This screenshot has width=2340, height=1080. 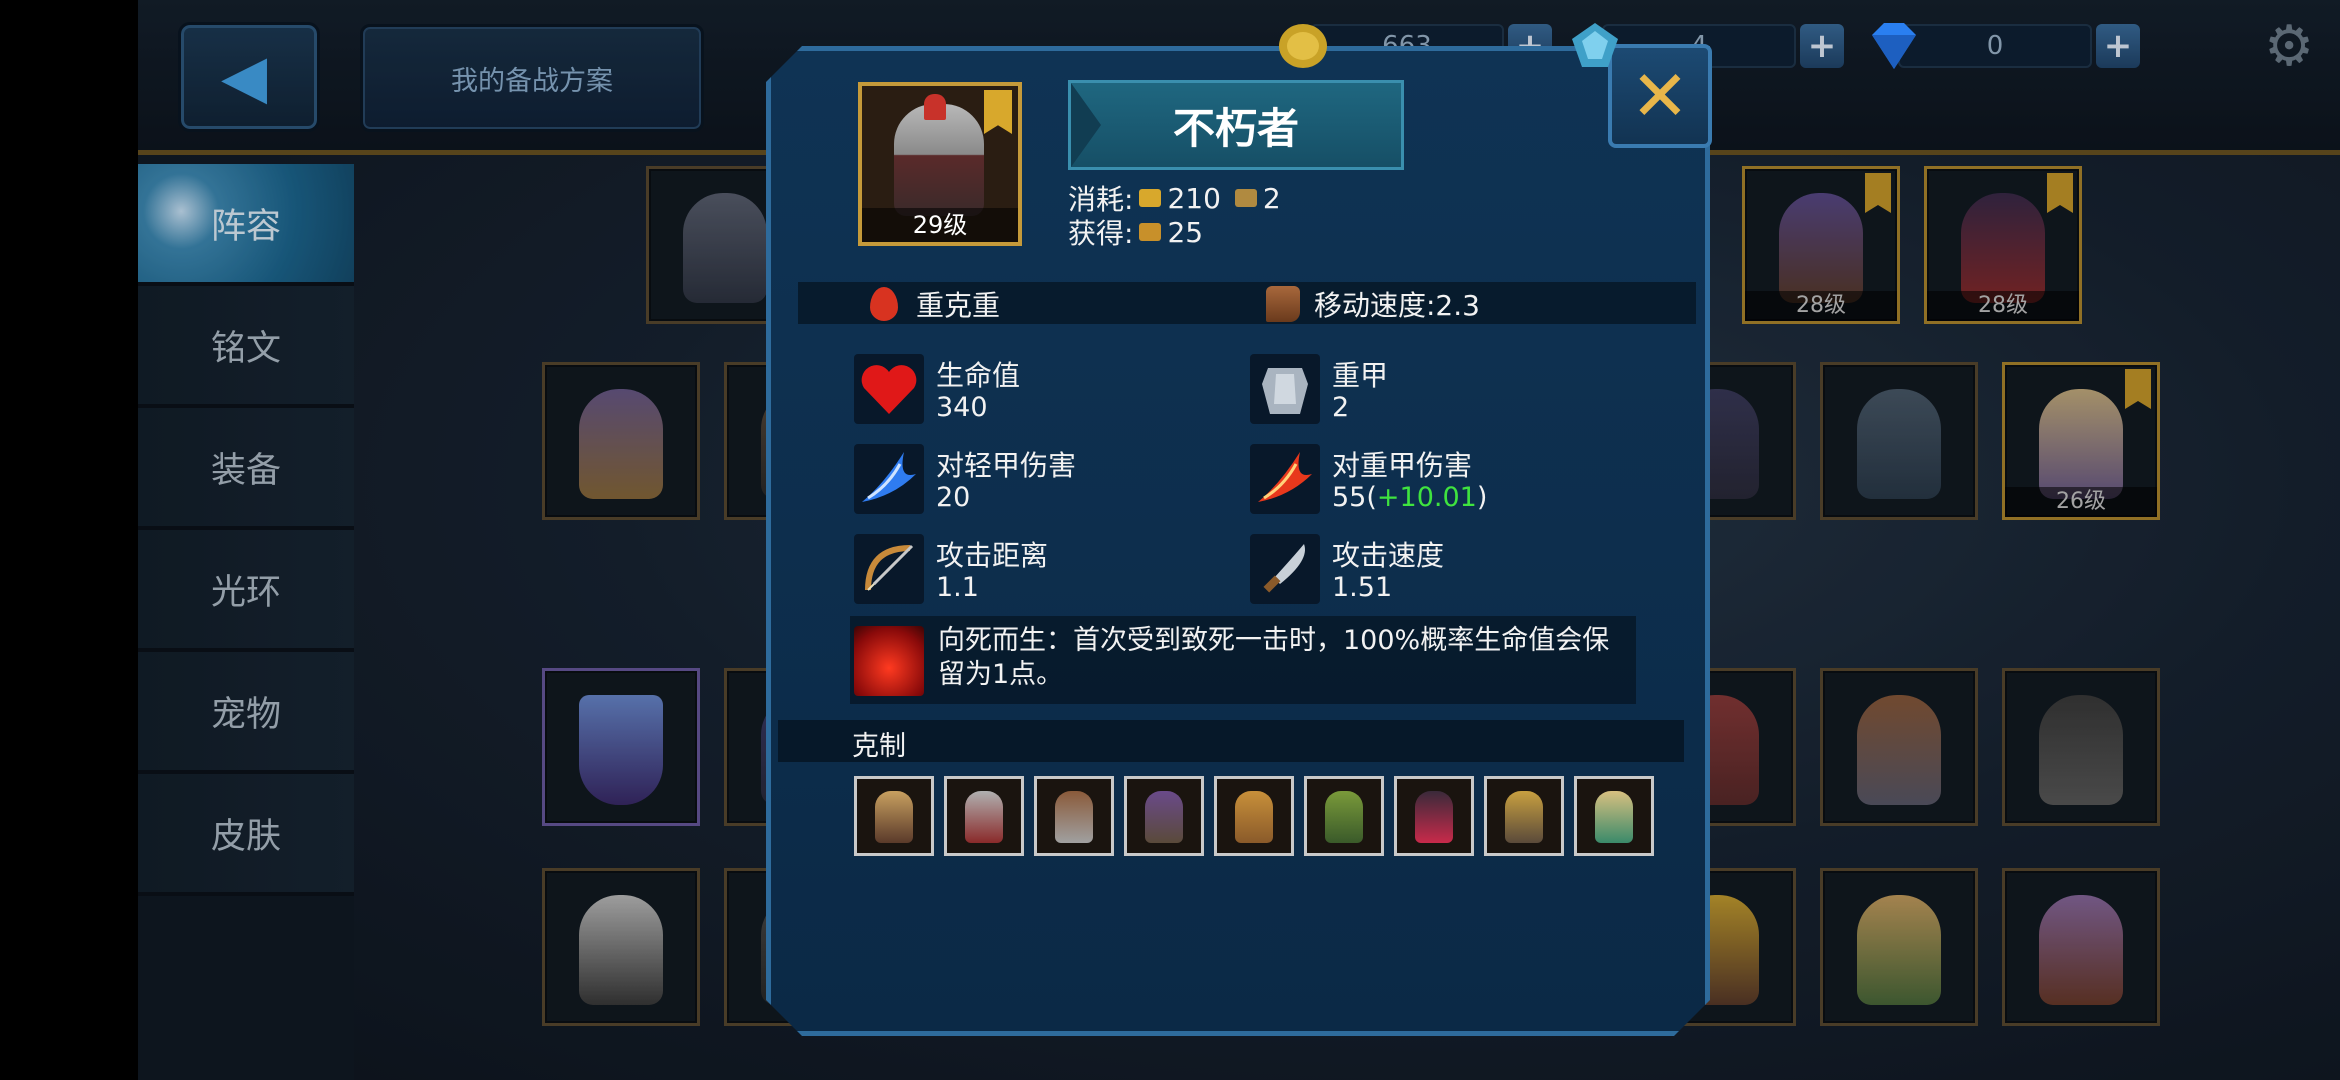 I want to click on blue-gem-icon, so click(x=1595, y=46).